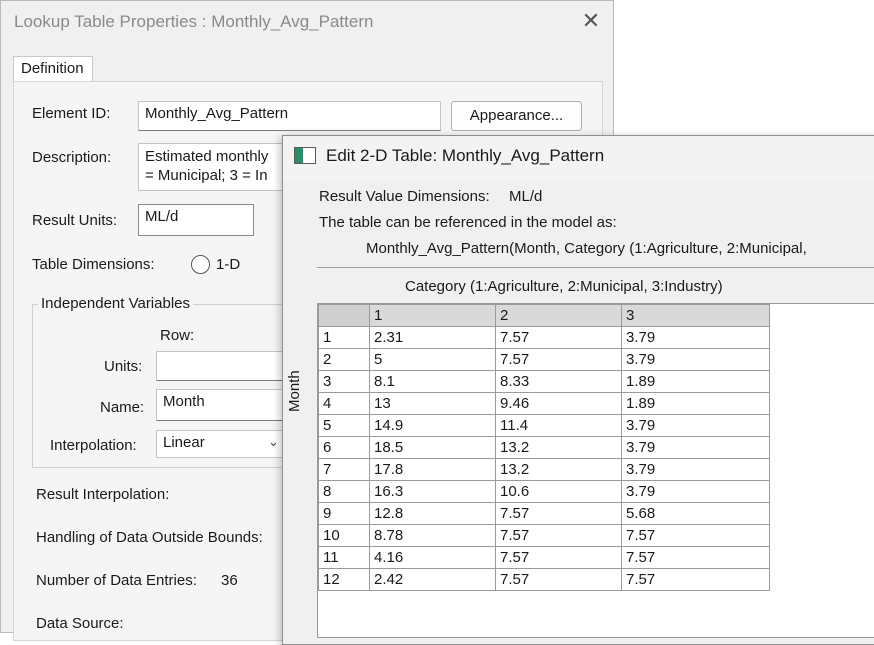  What do you see at coordinates (228, 264) in the screenshot?
I see `radio-1d-label: 1-D` at bounding box center [228, 264].